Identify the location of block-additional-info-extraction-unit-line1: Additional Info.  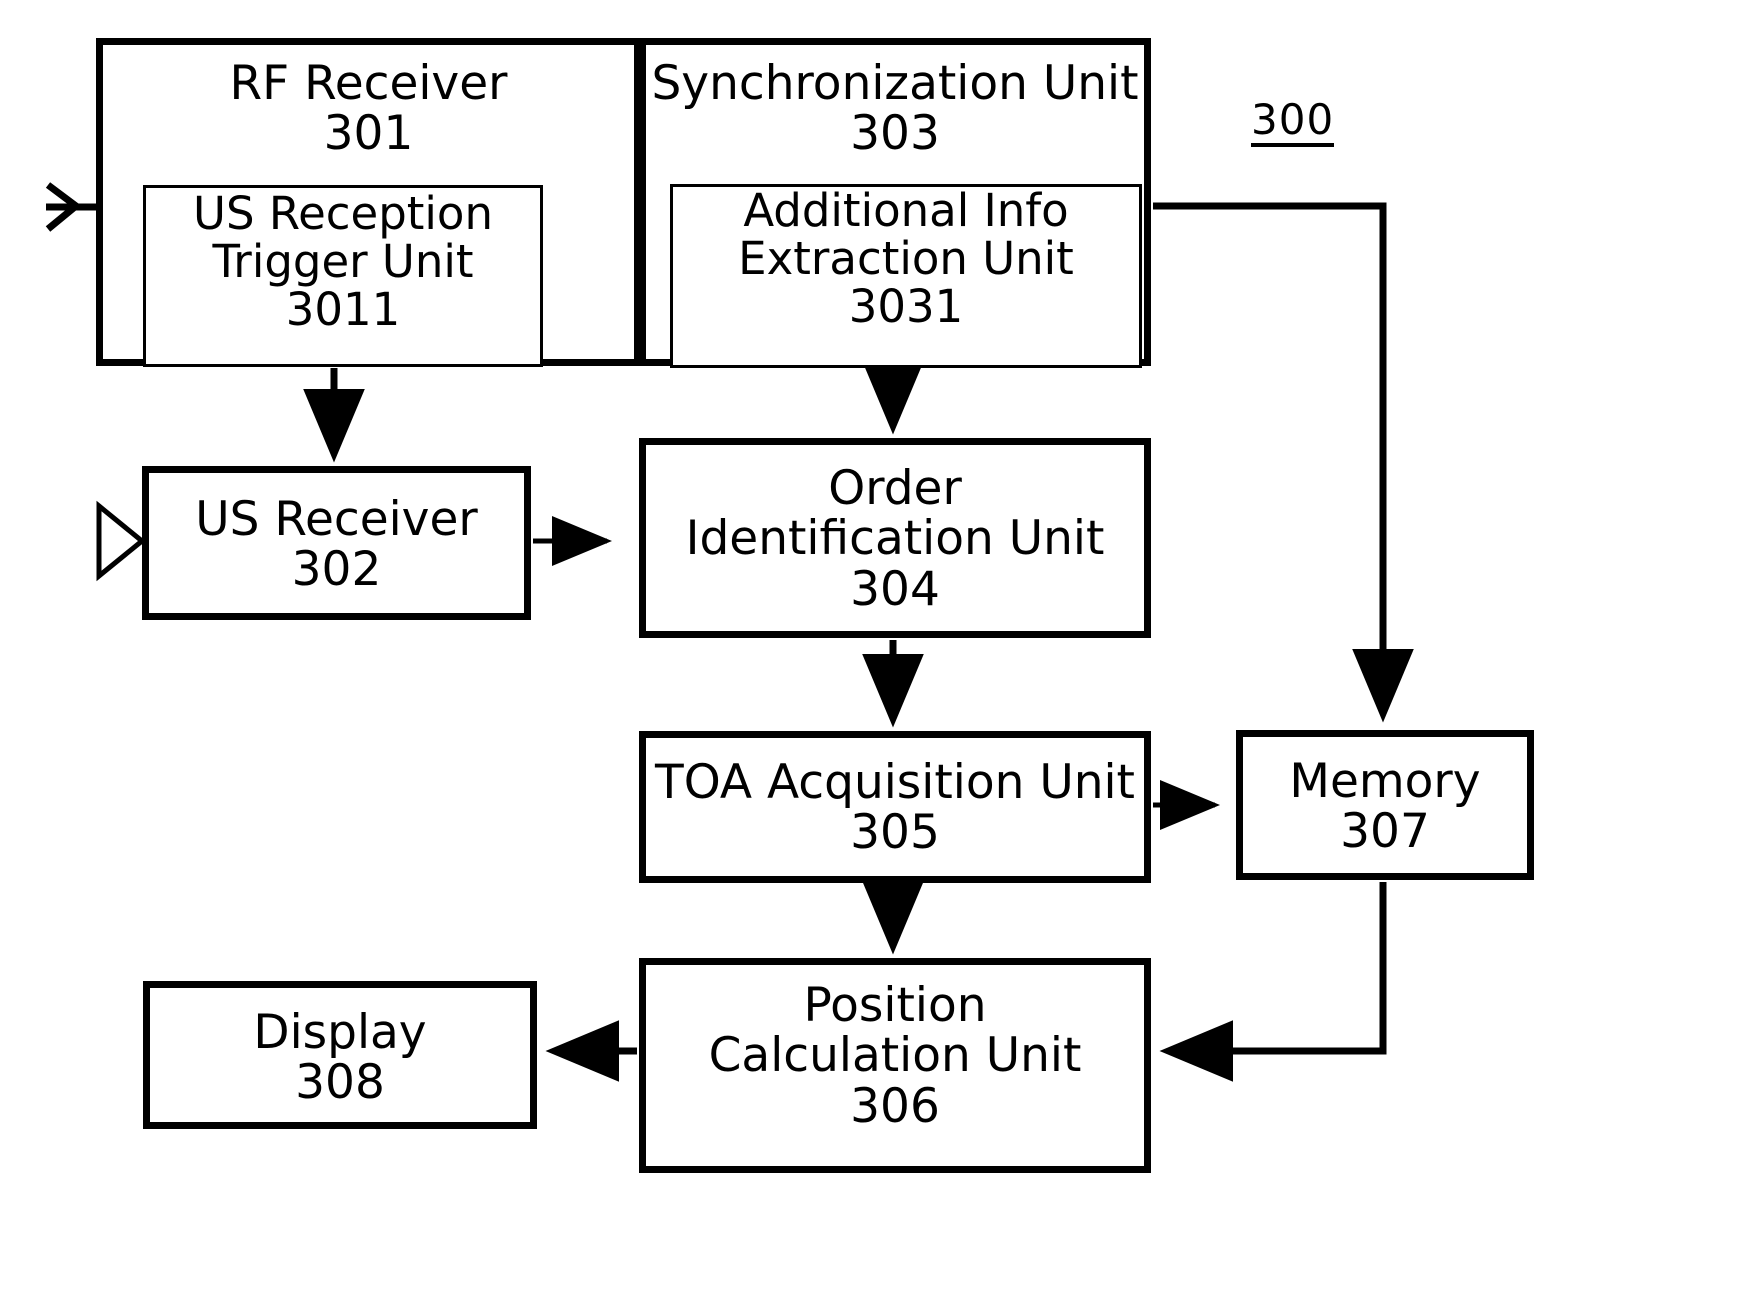
(906, 210).